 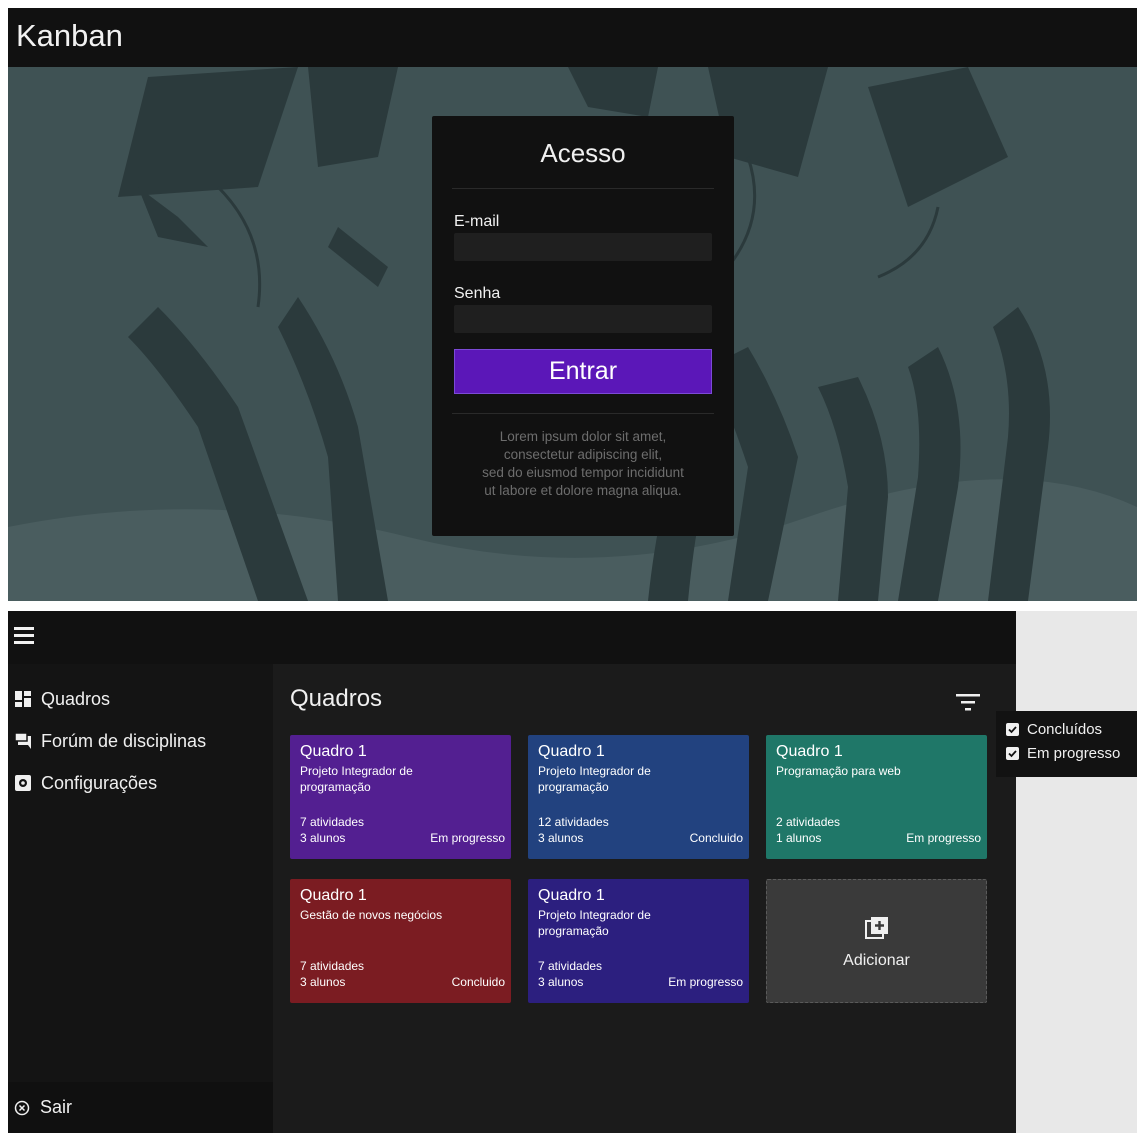 I want to click on add-board-button: Adicionar, so click(x=876, y=941).